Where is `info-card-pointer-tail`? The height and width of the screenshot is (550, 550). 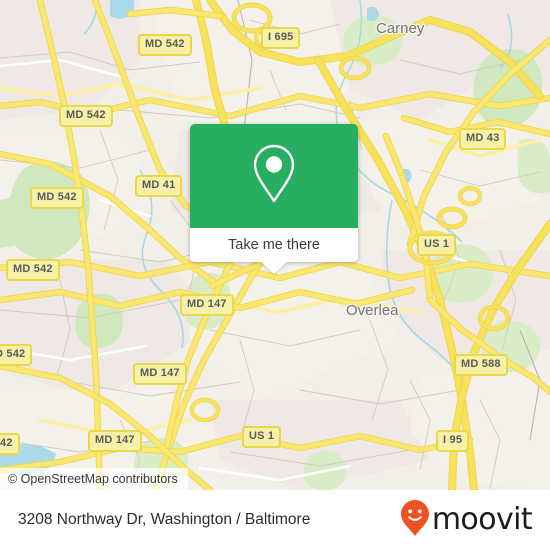 info-card-pointer-tail is located at coordinates (274, 268).